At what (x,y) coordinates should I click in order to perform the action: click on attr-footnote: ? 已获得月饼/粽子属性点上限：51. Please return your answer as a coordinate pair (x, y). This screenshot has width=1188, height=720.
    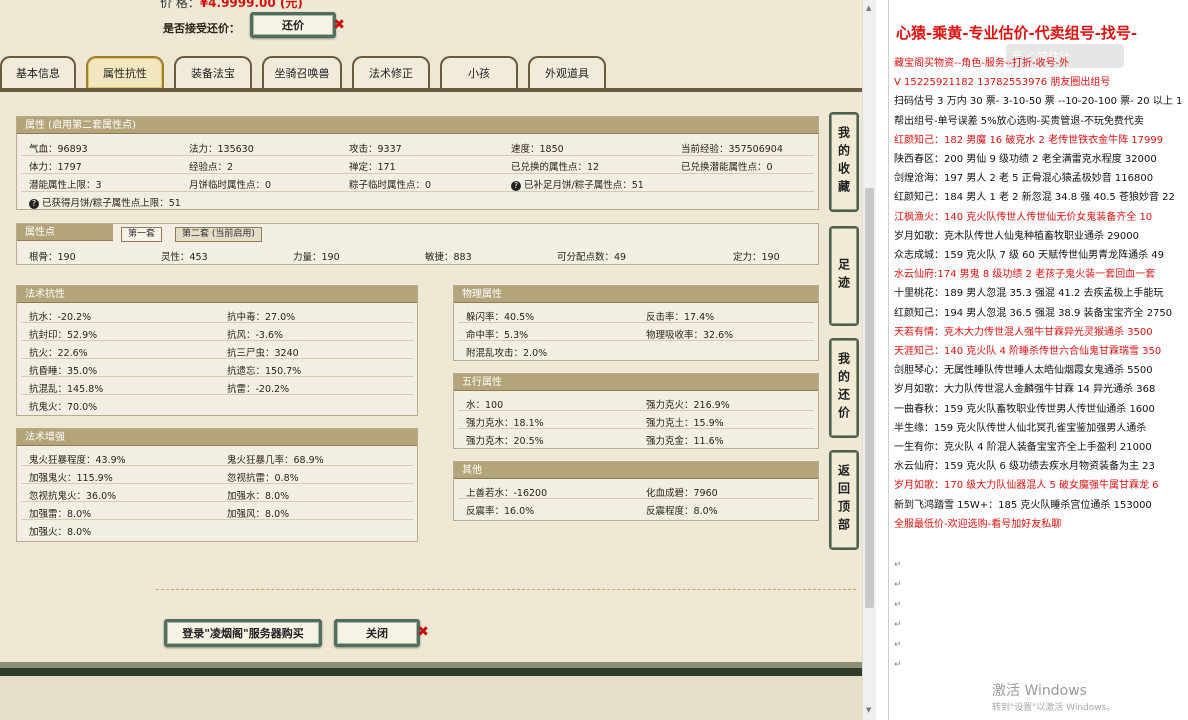
    Looking at the image, I should click on (105, 202).